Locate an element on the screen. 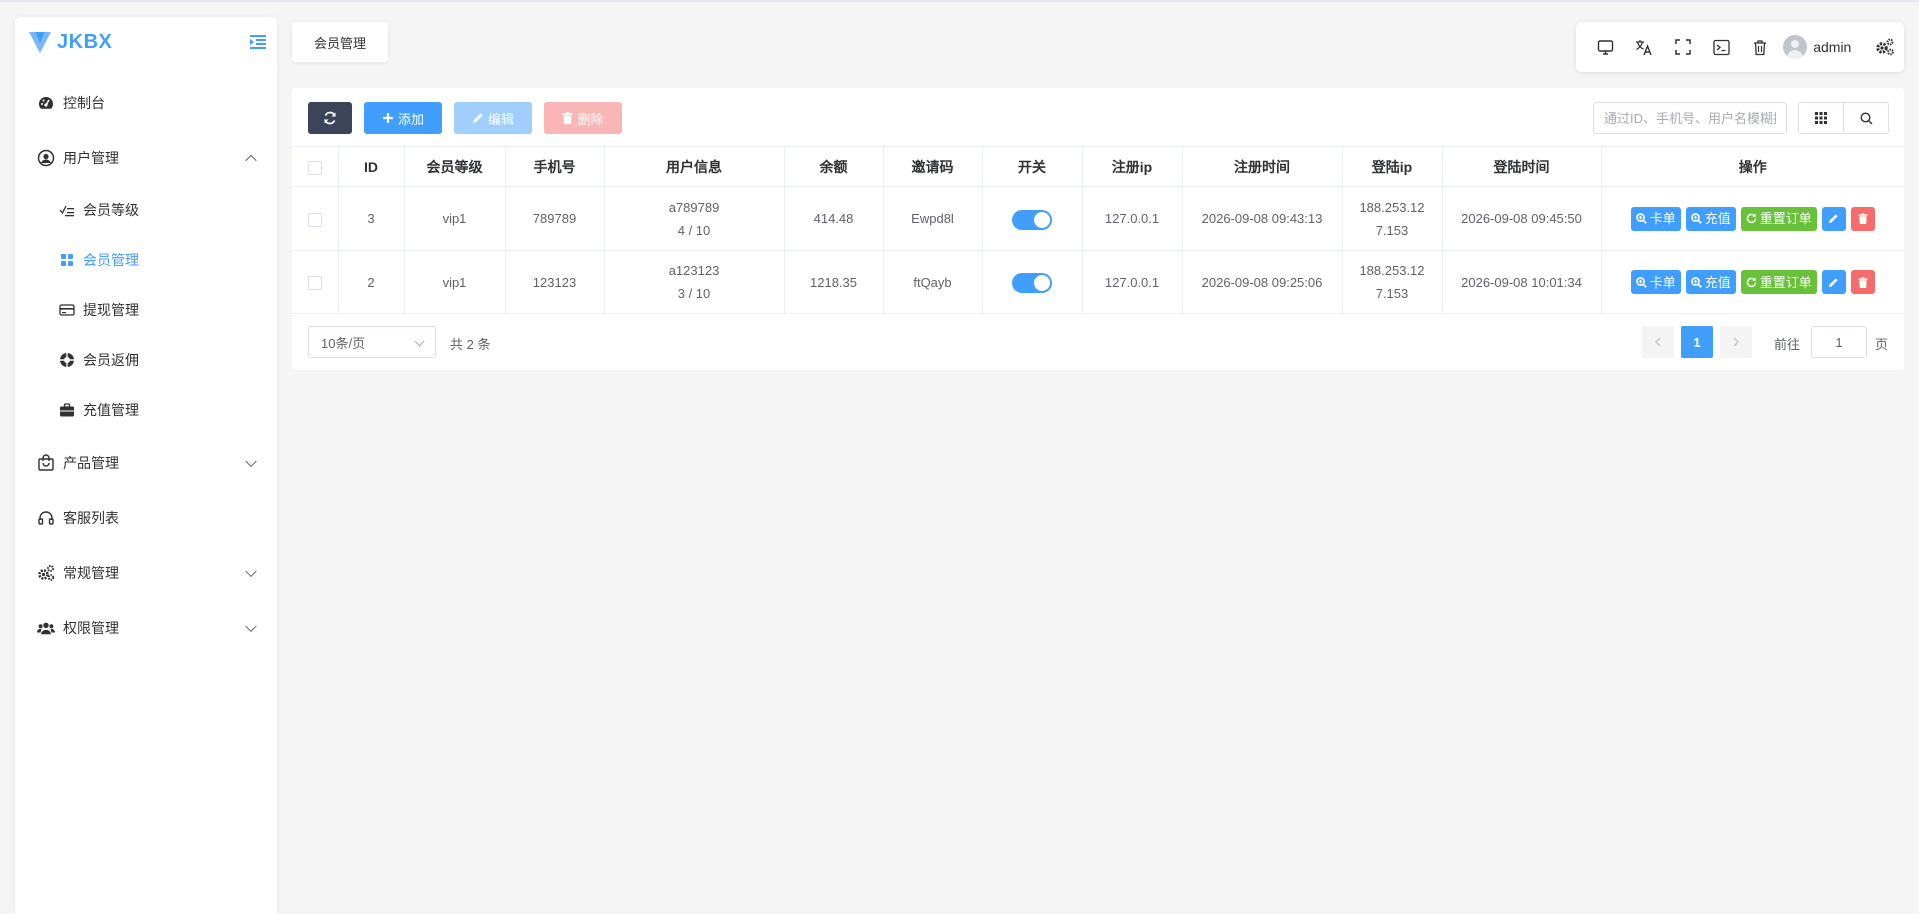 Image resolution: width=1919 pixels, height=914 pixels. avatar is located at coordinates (1795, 47).